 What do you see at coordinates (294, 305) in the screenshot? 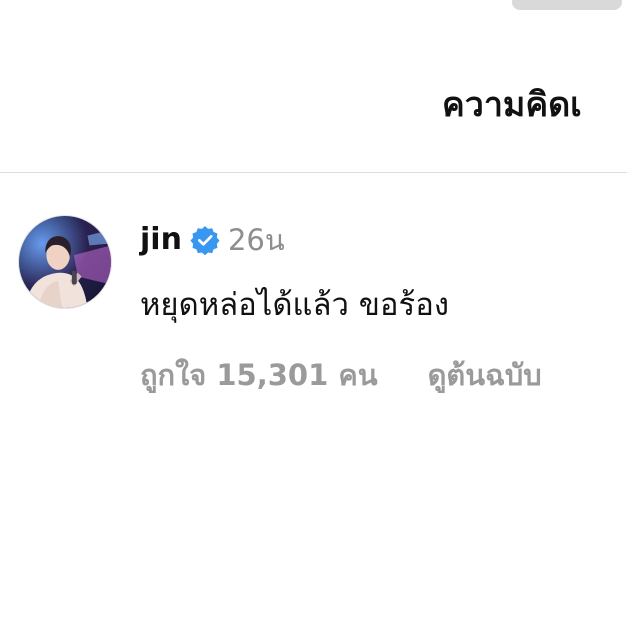
I see `comment-text: หยุดหล่อได้แล้ว ขอร้อง` at bounding box center [294, 305].